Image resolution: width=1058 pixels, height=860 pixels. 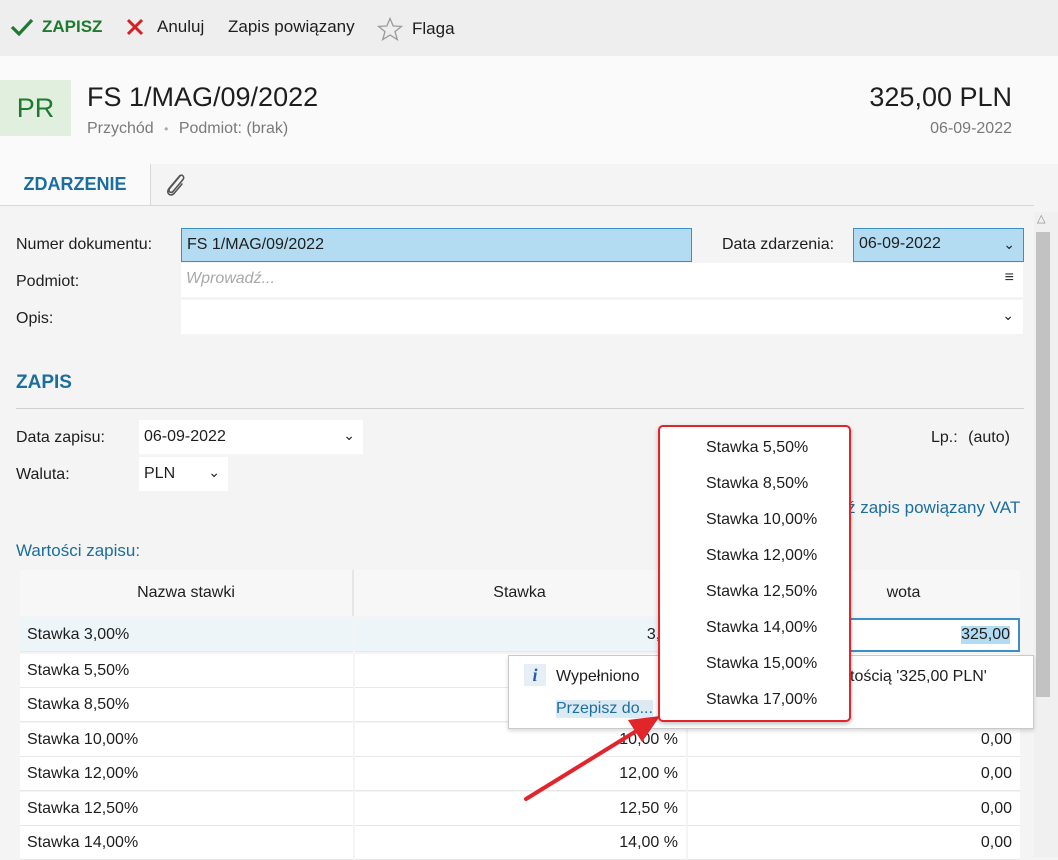 I want to click on event-date-value: 06-09-2022, so click(x=900, y=243).